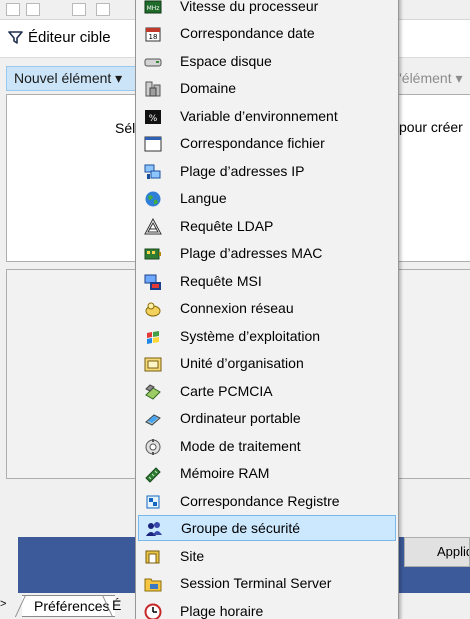 Image resolution: width=470 pixels, height=619 pixels. Describe the element at coordinates (226, 61) in the screenshot. I see `menu-item-label: Espace disque` at that location.